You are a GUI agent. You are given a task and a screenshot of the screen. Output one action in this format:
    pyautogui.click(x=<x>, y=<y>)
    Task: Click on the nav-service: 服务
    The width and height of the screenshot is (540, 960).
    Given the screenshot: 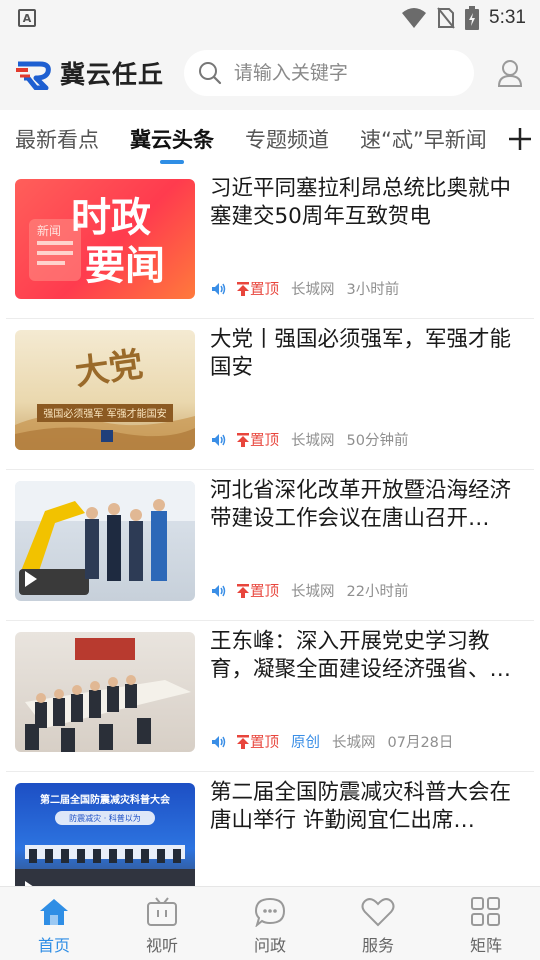 What is the action you would take?
    pyautogui.click(x=378, y=923)
    